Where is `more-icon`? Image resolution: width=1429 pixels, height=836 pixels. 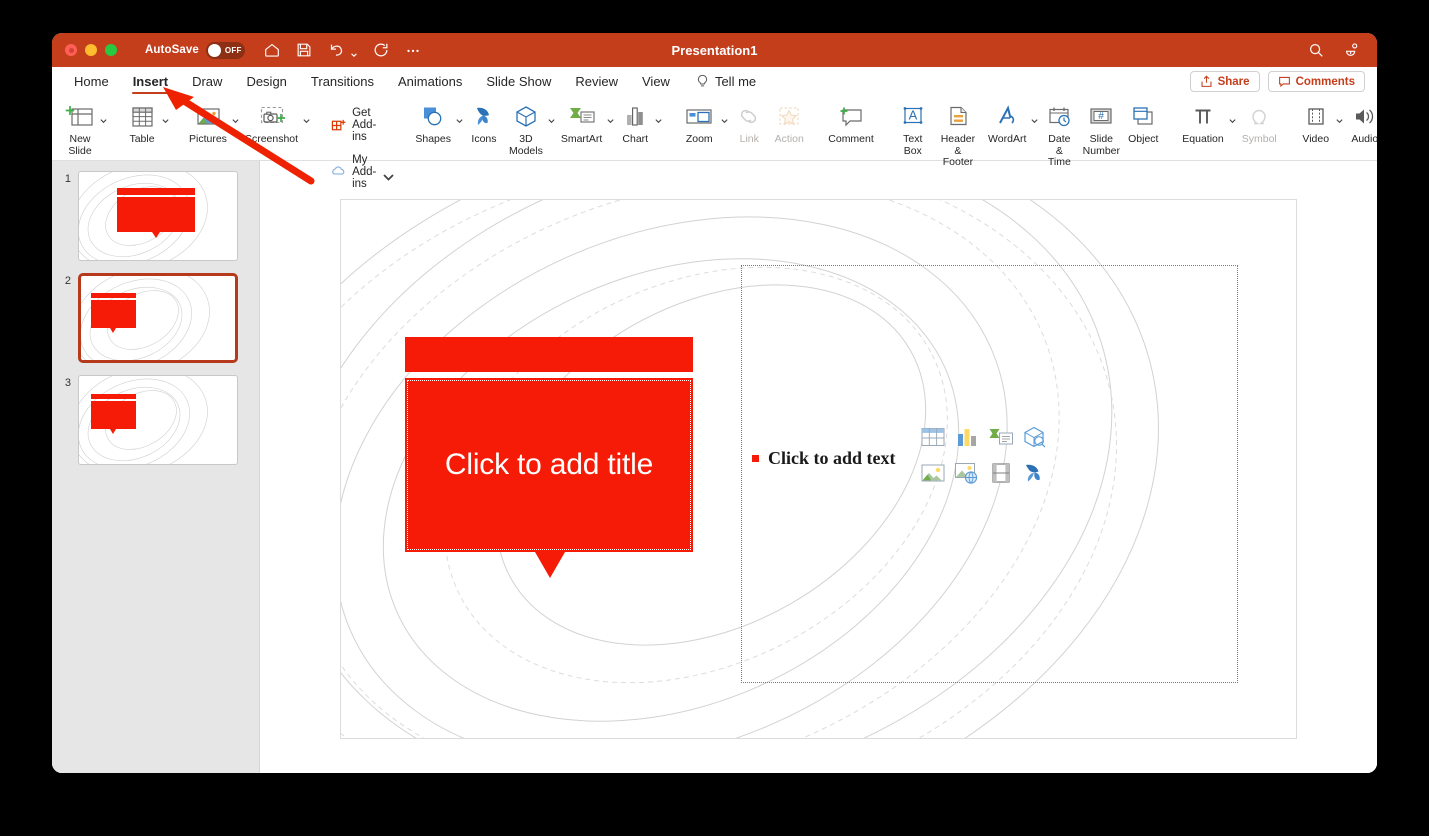
more-icon is located at coordinates (413, 50).